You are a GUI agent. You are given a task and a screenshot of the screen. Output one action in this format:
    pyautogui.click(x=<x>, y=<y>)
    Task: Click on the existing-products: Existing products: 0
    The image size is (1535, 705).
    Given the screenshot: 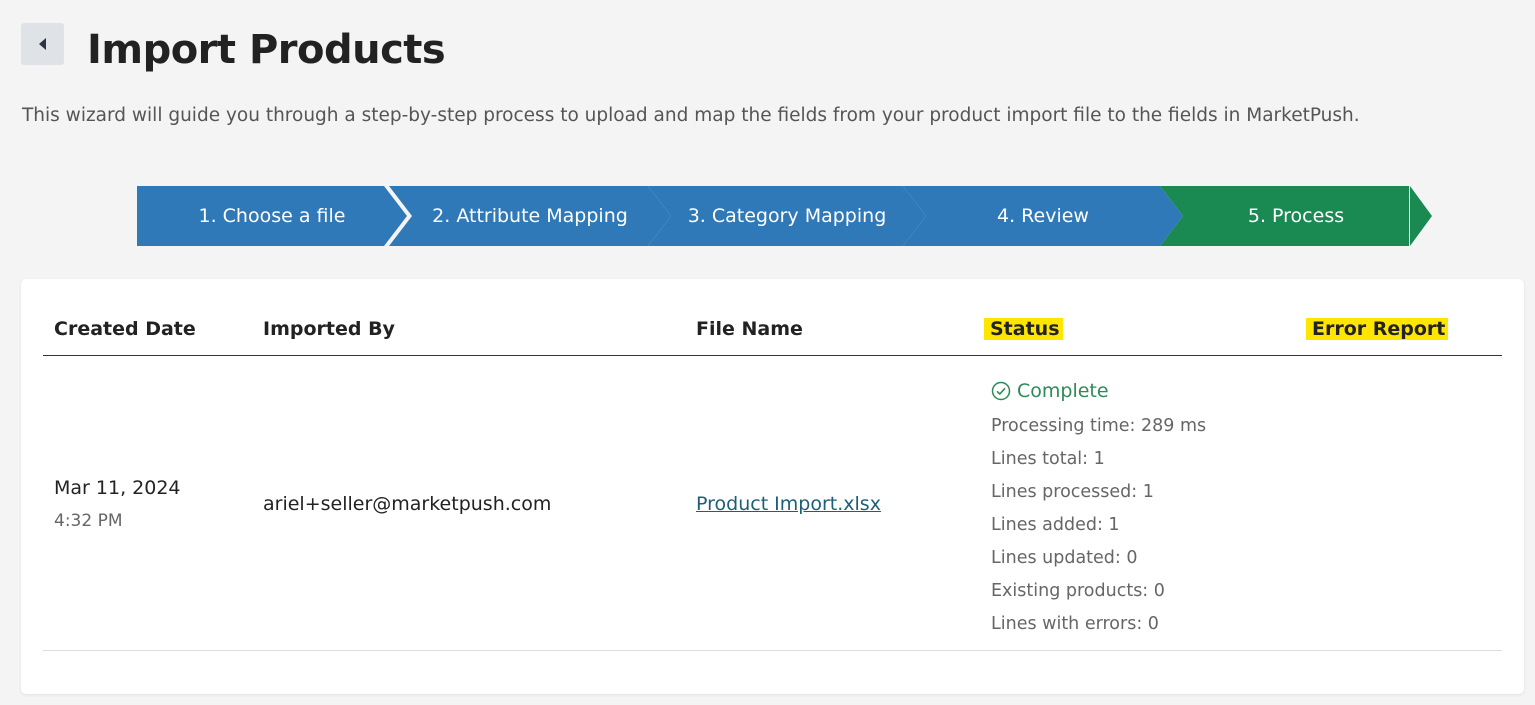 What is the action you would take?
    pyautogui.click(x=1078, y=591)
    